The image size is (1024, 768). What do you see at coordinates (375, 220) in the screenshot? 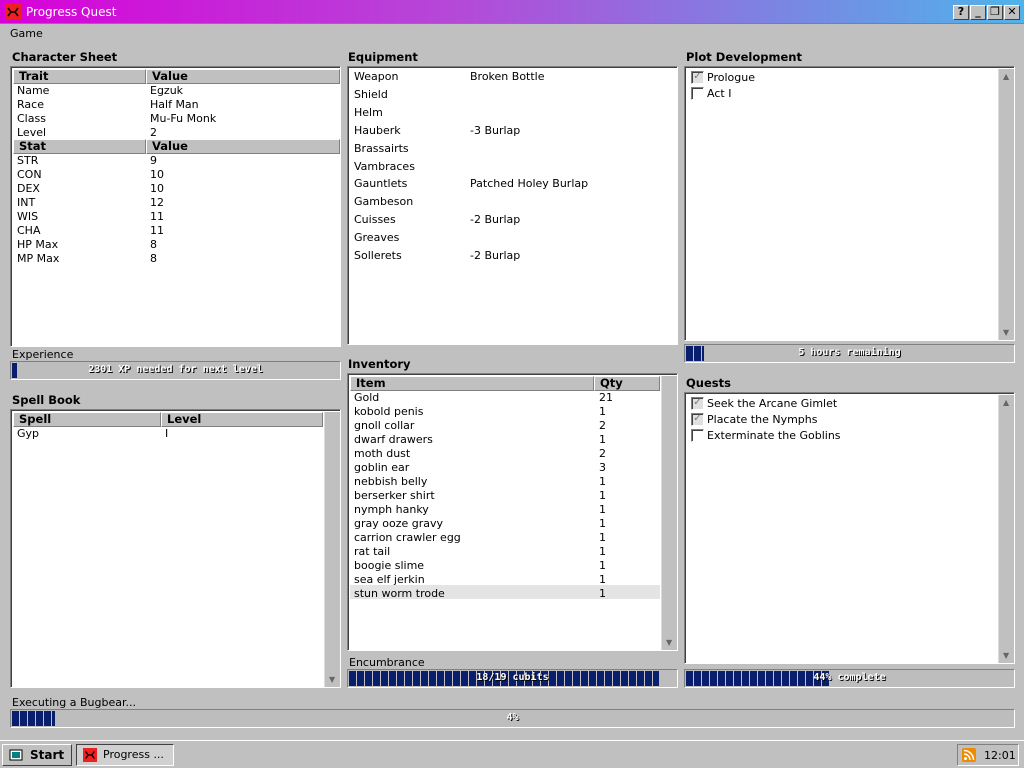
I see `equipment-slot: Cuisses` at bounding box center [375, 220].